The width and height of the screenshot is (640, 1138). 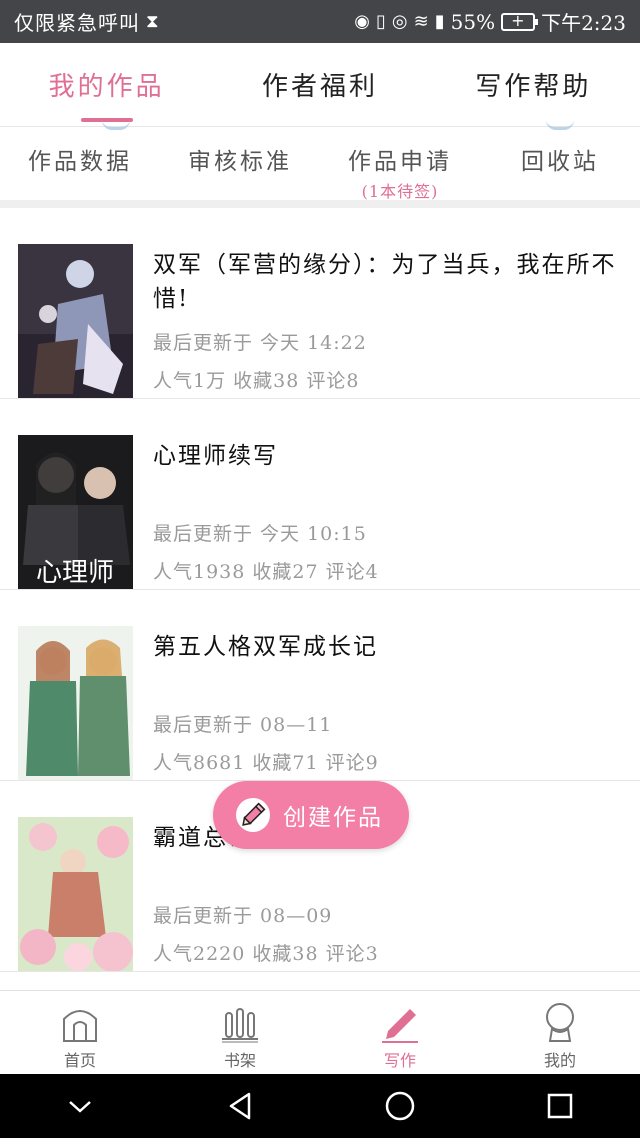 What do you see at coordinates (320, 21) in the screenshot?
I see `status-bar: 仅限紧急呼叫 ⧗ ◉ ▯ ◎ ≋ ▮ 55% + 下午2:23` at bounding box center [320, 21].